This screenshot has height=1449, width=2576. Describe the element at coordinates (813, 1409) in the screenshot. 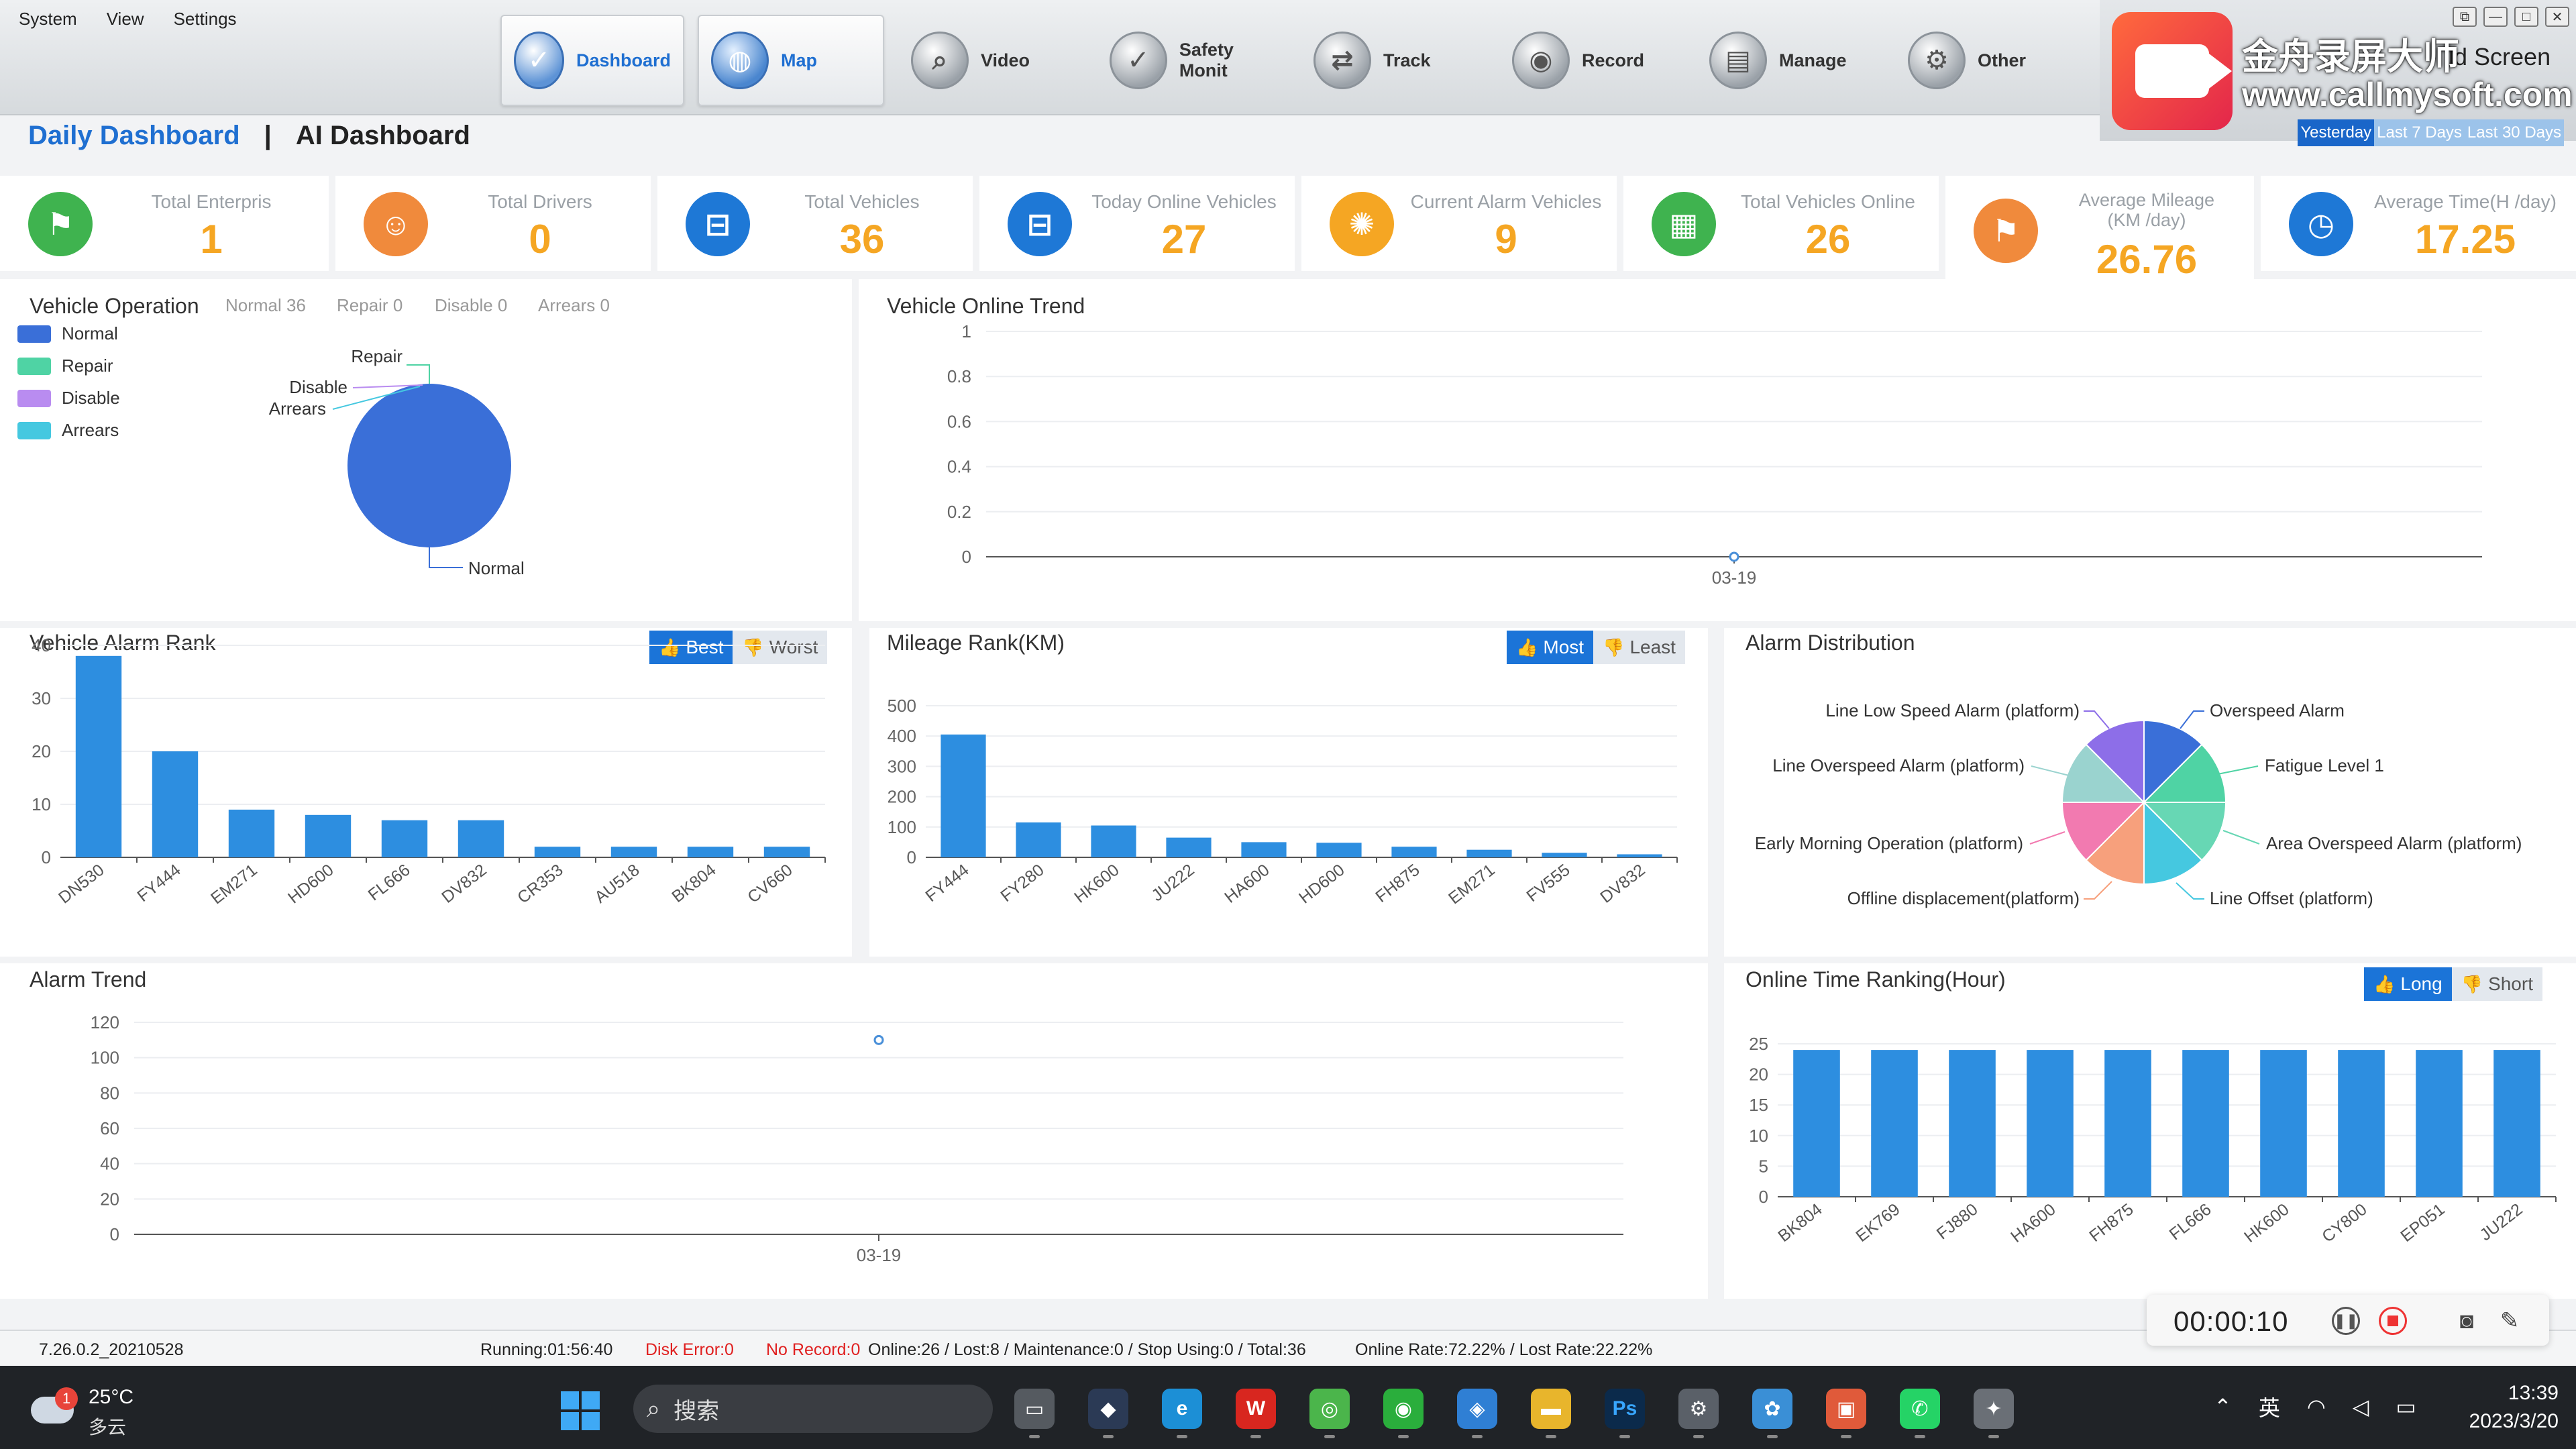

I see `taskbar-search: ⌕ 搜索` at that location.